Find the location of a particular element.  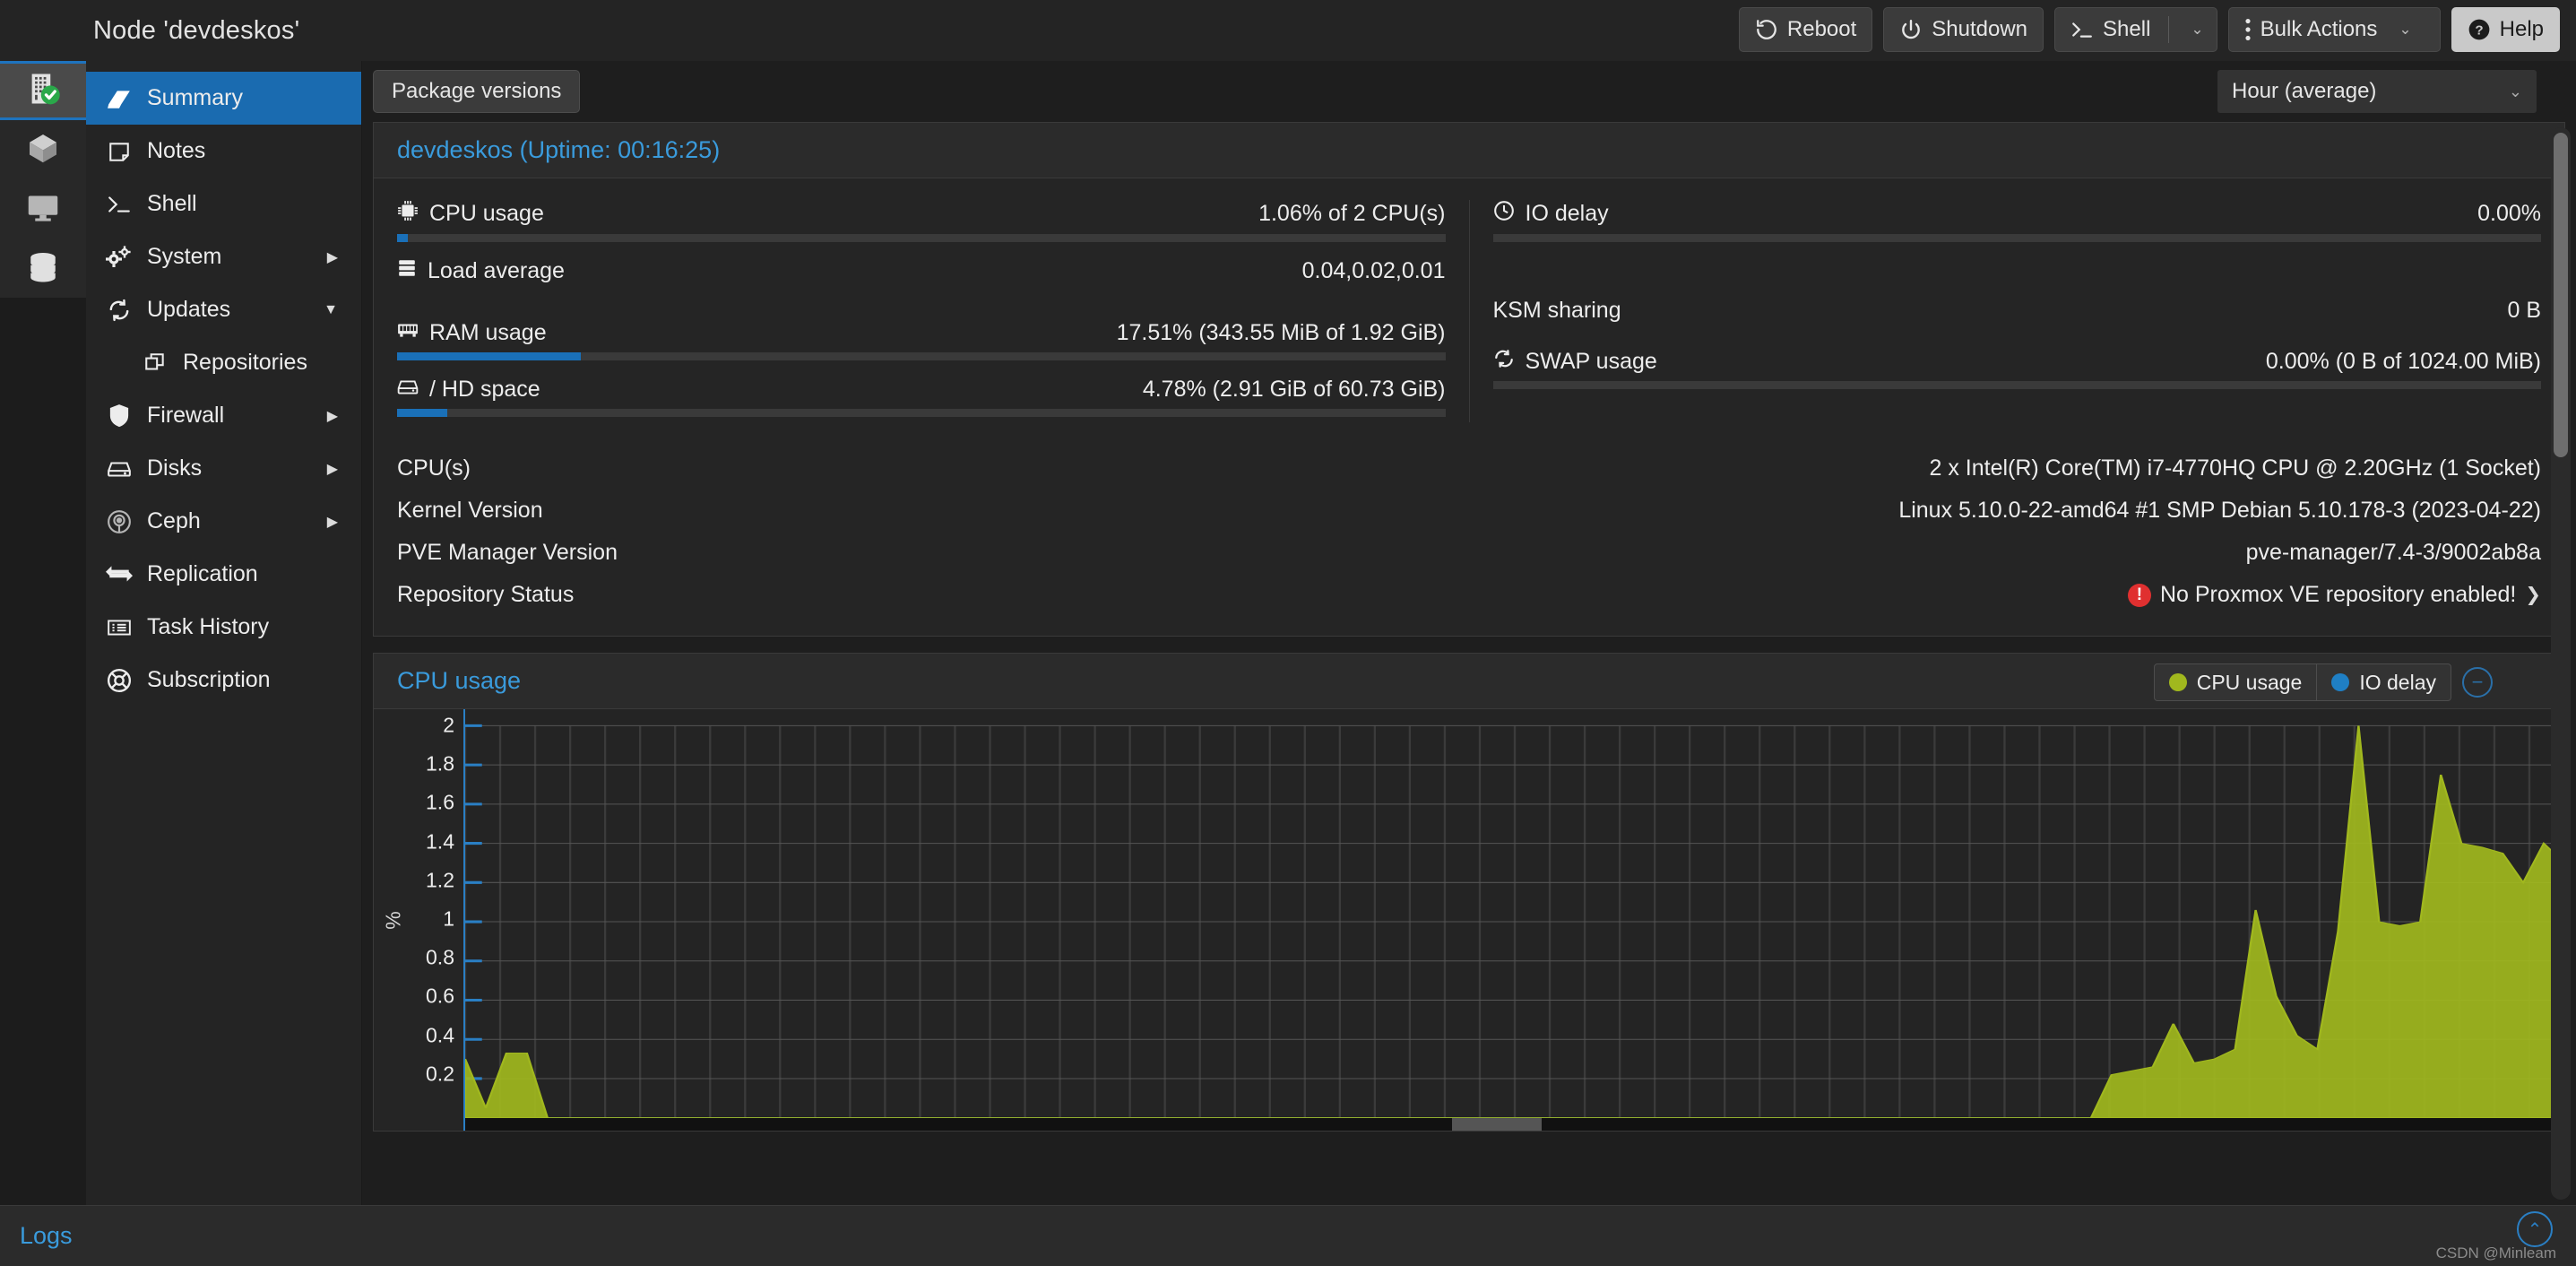

package-versions-label: Package versions is located at coordinates (477, 91).